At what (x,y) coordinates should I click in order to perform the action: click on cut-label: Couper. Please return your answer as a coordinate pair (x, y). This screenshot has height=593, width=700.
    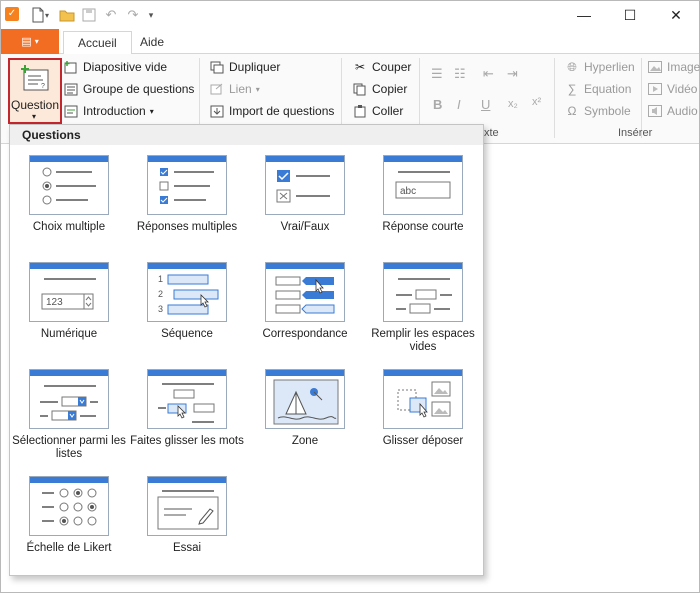
    Looking at the image, I should click on (392, 67).